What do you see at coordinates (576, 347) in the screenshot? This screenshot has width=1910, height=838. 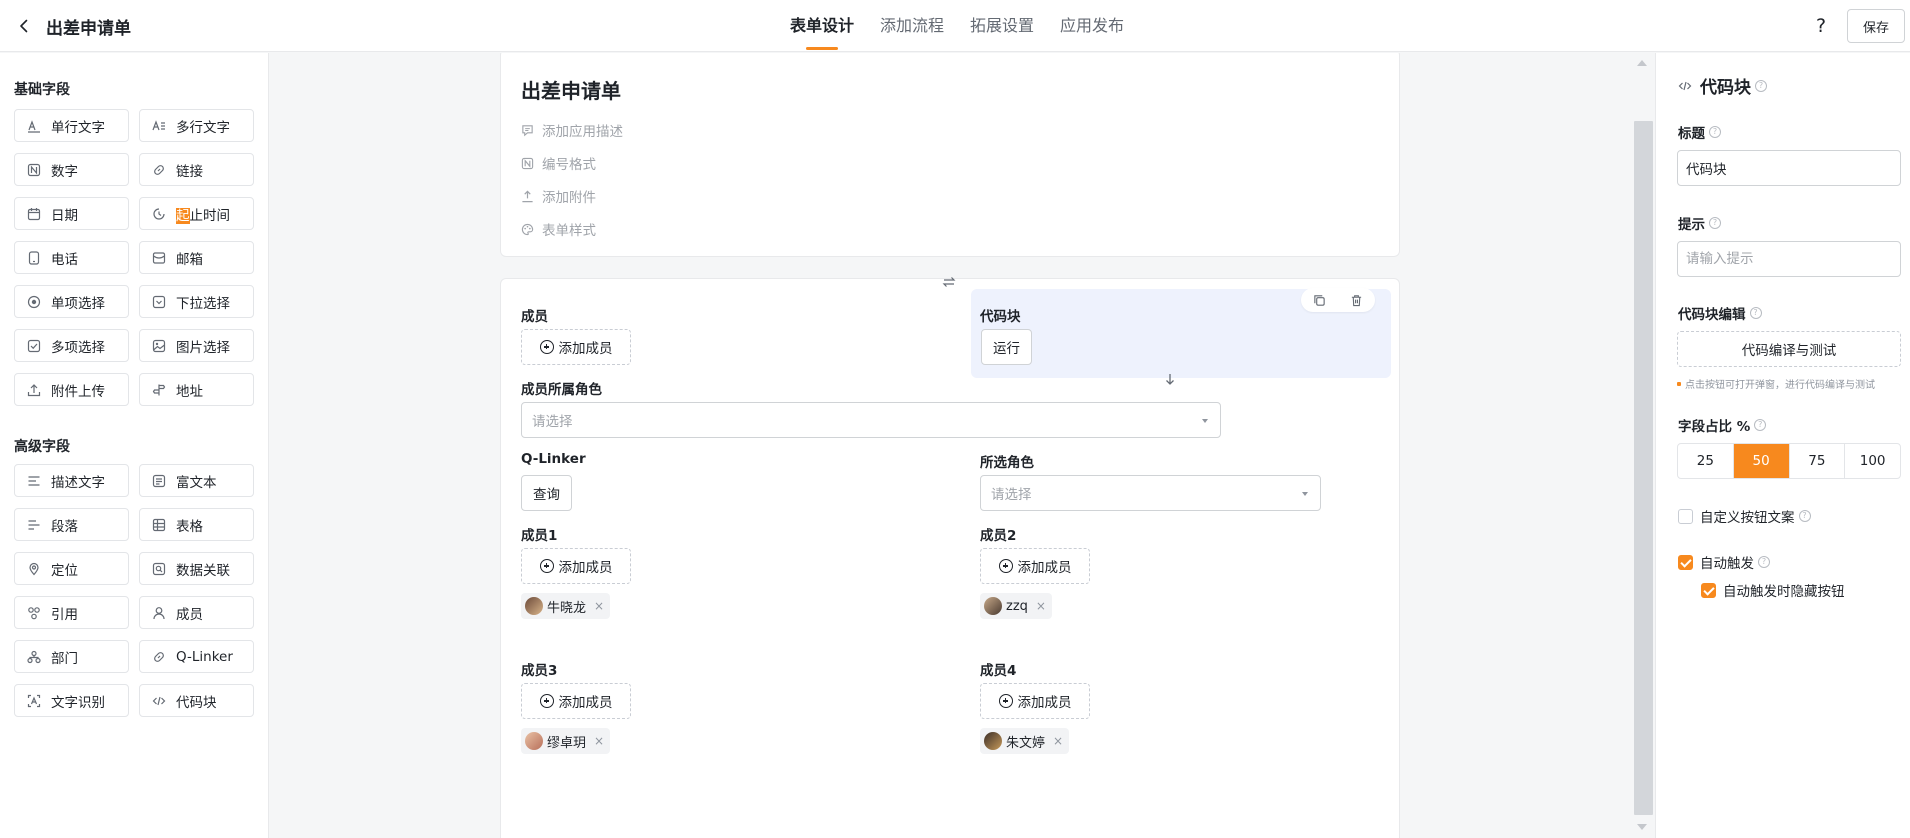 I see `add-member-button: 添加成员` at bounding box center [576, 347].